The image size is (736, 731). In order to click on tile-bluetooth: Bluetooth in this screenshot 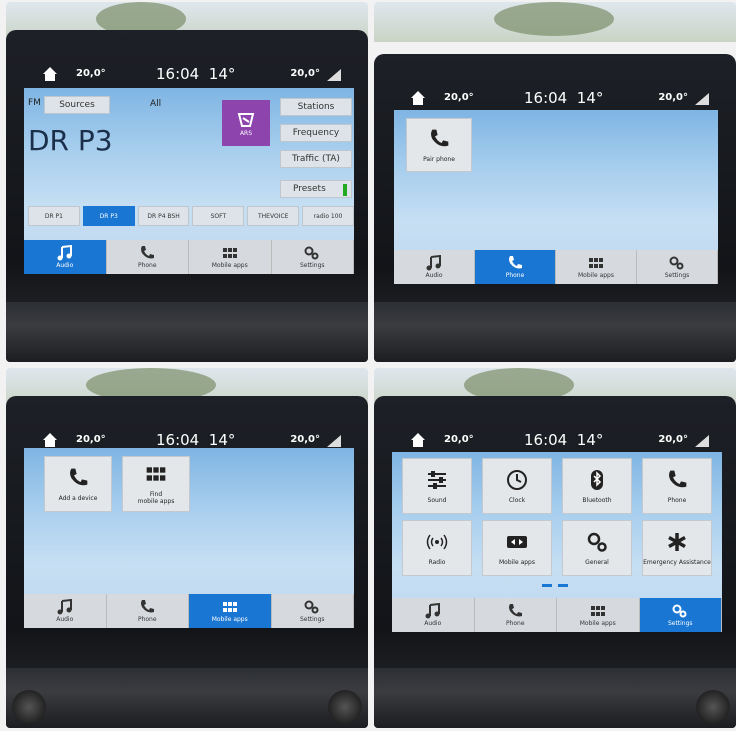, I will do `click(597, 486)`.